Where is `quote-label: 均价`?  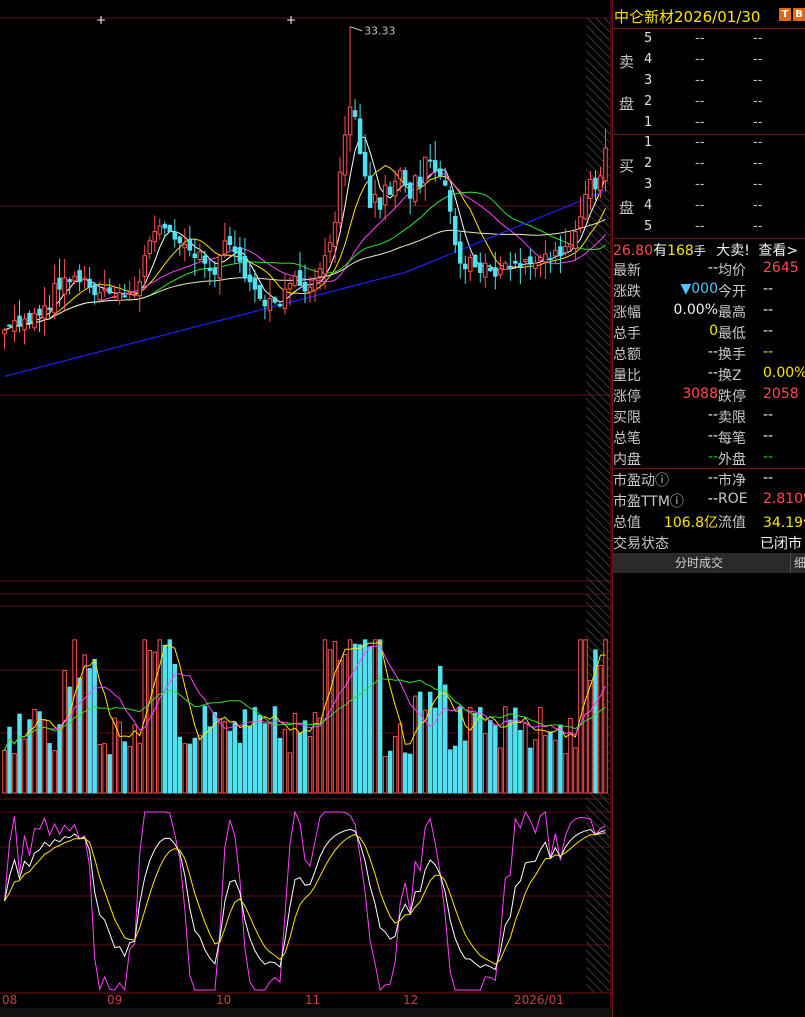 quote-label: 均价 is located at coordinates (732, 271).